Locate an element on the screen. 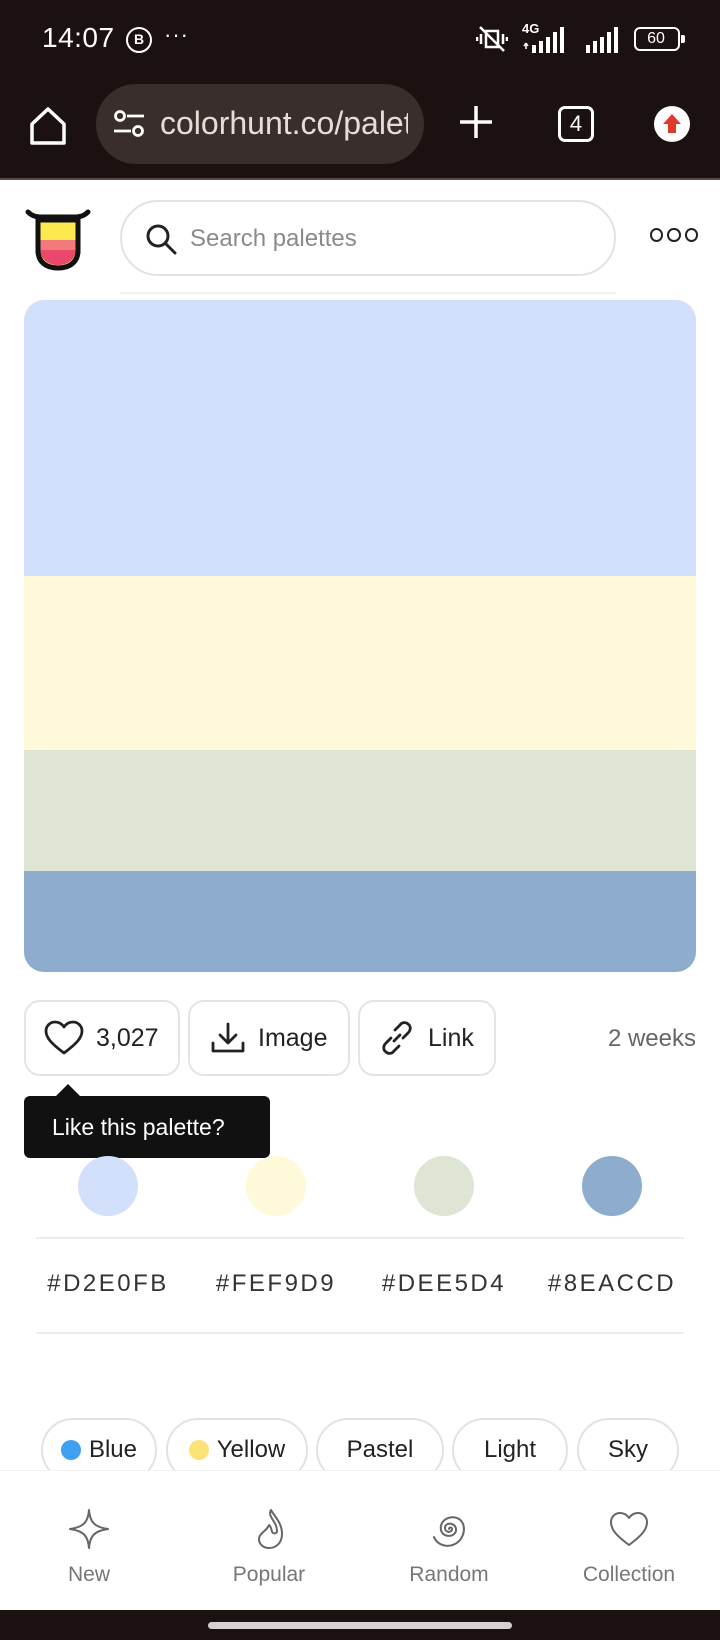 This screenshot has width=720, height=1640. link-icon is located at coordinates (397, 1038).